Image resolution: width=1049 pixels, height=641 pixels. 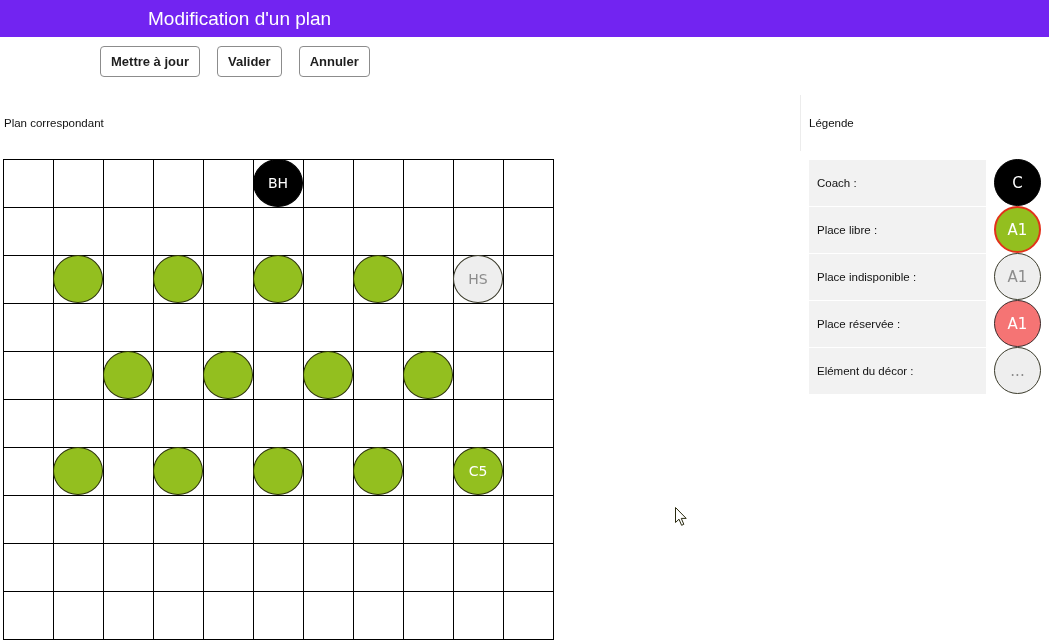 I want to click on window-title: Modification d'un plan, so click(x=240, y=19).